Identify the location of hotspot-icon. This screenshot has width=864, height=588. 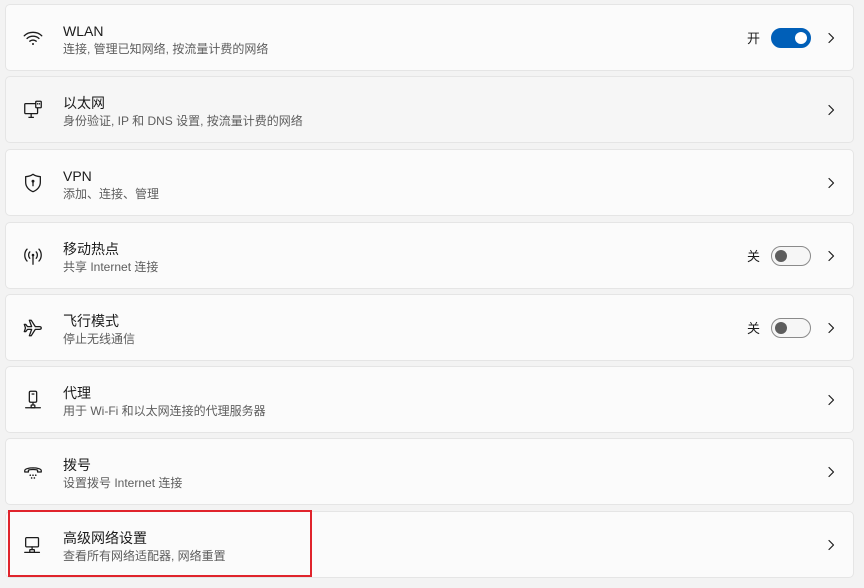
(33, 256).